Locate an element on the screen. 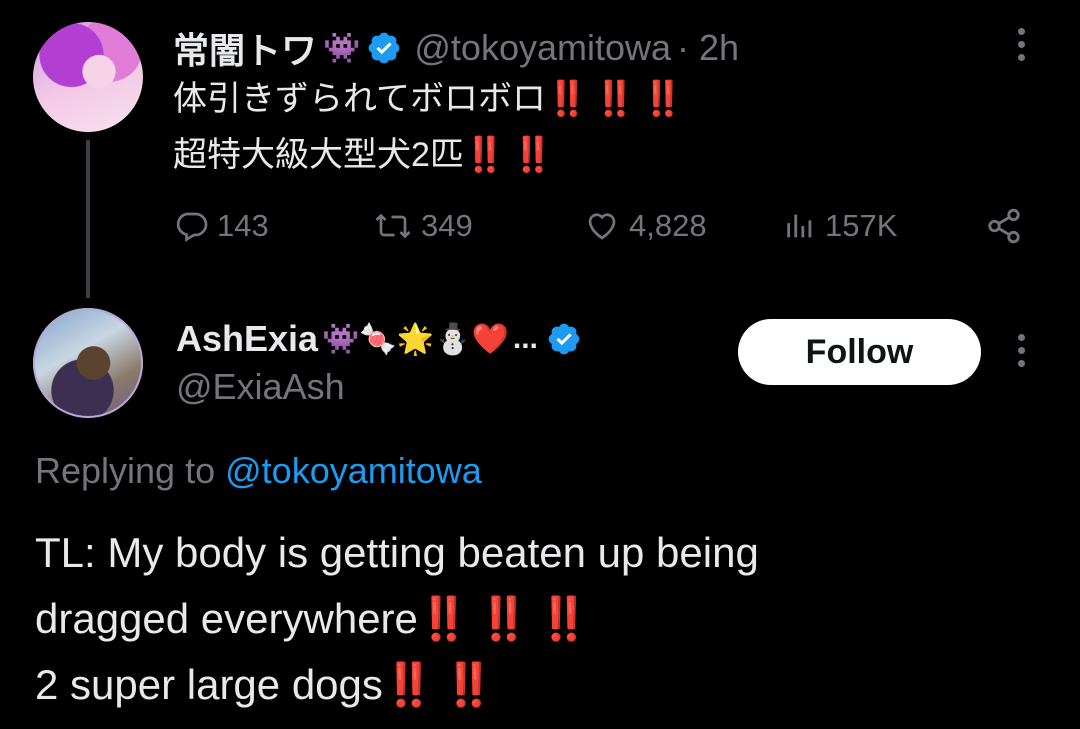  tweet-header: 常闇トワ 👾 @tokoyamitowa · 2h is located at coordinates (456, 48).